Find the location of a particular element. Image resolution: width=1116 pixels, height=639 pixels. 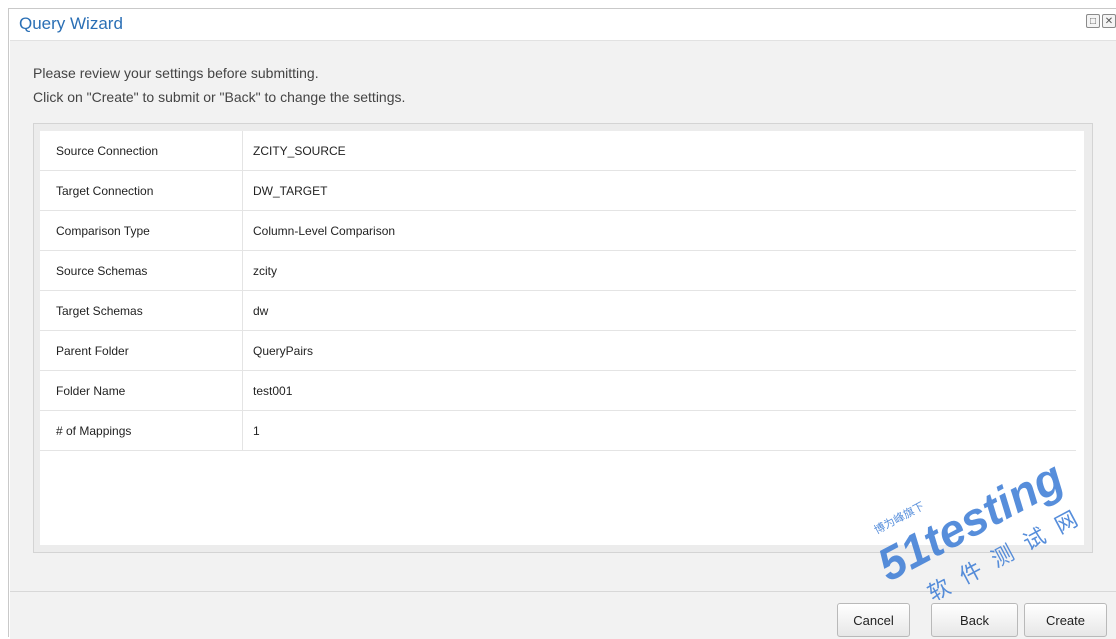

table-row: Target Connection DW_TARGET is located at coordinates (558, 190).